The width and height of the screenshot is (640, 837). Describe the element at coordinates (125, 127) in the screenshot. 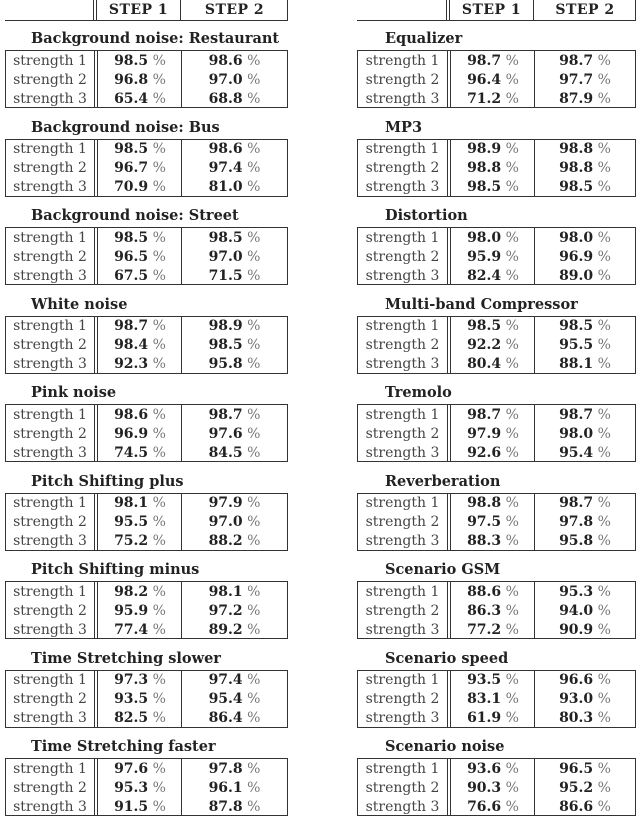

I see `section-title: Background noise: Bus` at that location.